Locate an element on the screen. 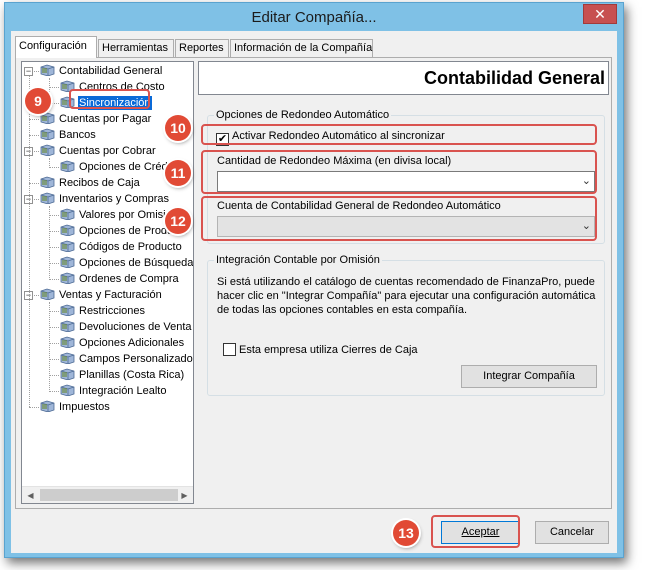  integration-legend: Integración Contable por Omisión is located at coordinates (298, 260).